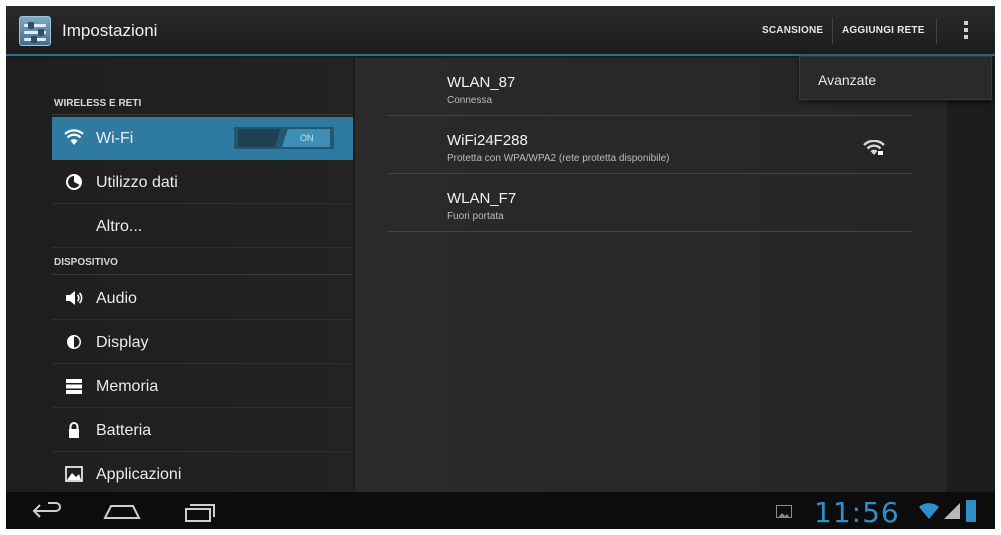  What do you see at coordinates (784, 511) in the screenshot?
I see `screenshot-notification-icon` at bounding box center [784, 511].